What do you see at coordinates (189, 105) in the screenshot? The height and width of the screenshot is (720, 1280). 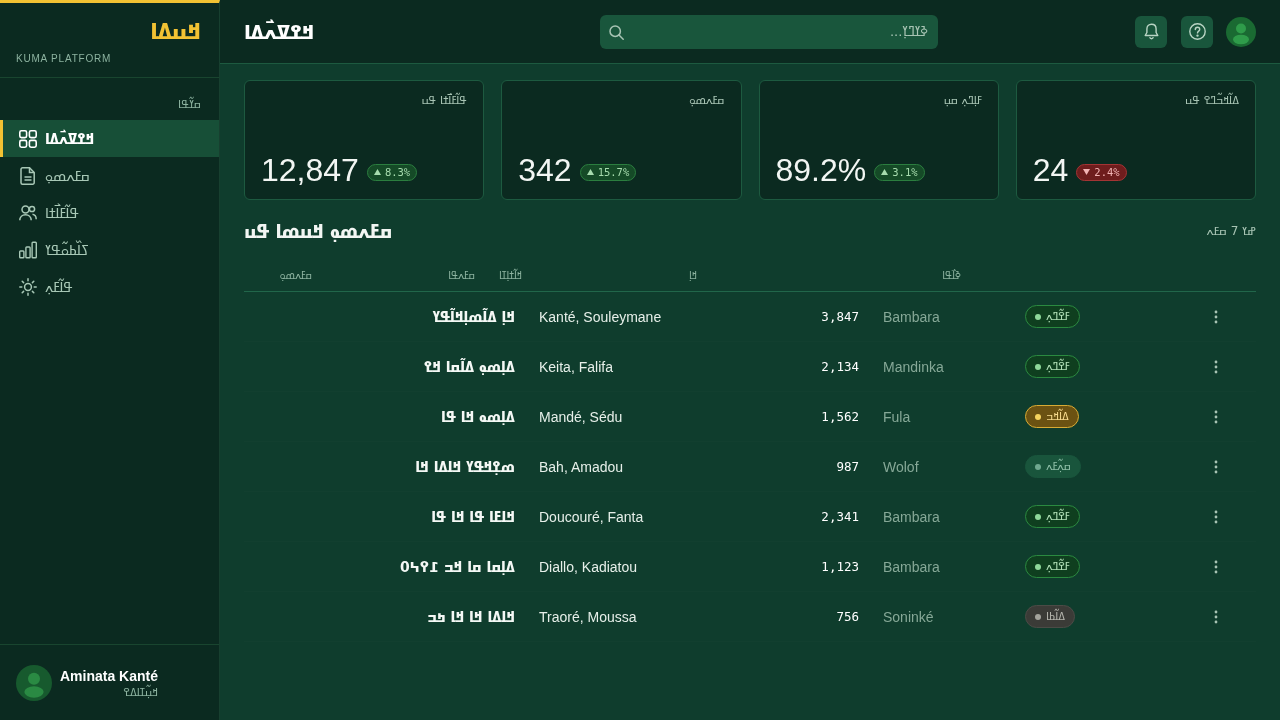 I see `section-label: ߛߌ߬ߟߊ` at bounding box center [189, 105].